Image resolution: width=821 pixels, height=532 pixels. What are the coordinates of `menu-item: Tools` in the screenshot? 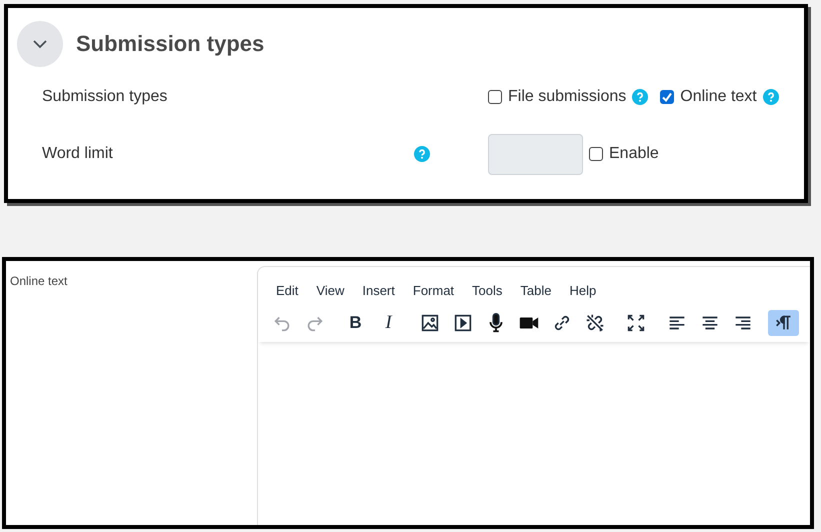 It's located at (486, 290).